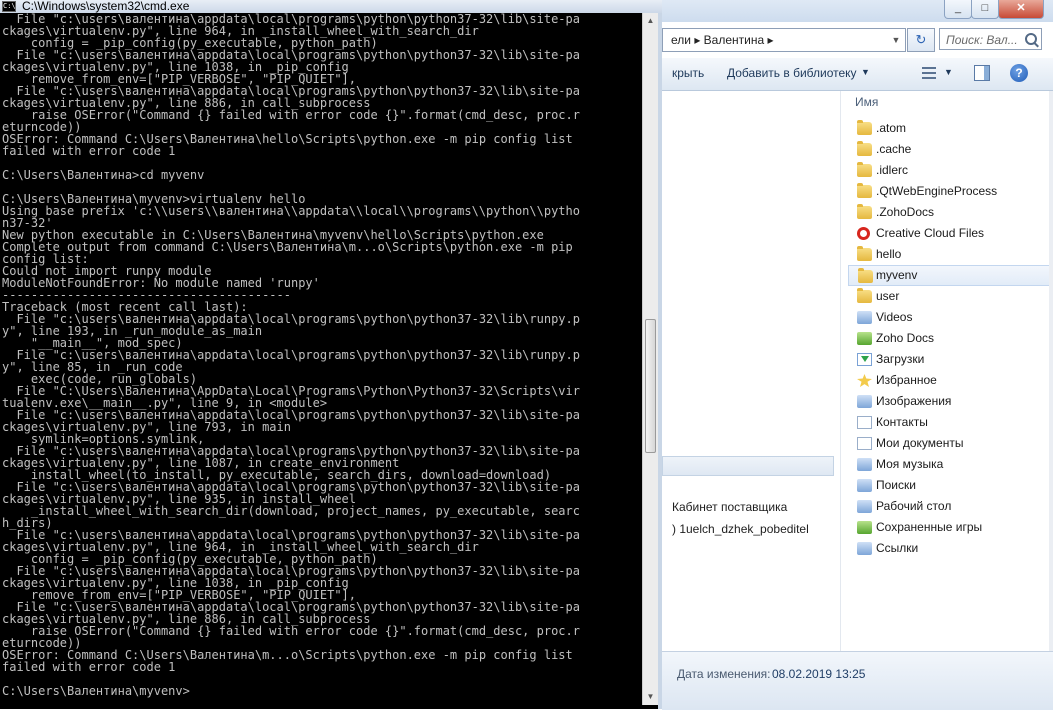 The image size is (1053, 710). What do you see at coordinates (910, 464) in the screenshot?
I see `file-item-label: Моя музыка` at bounding box center [910, 464].